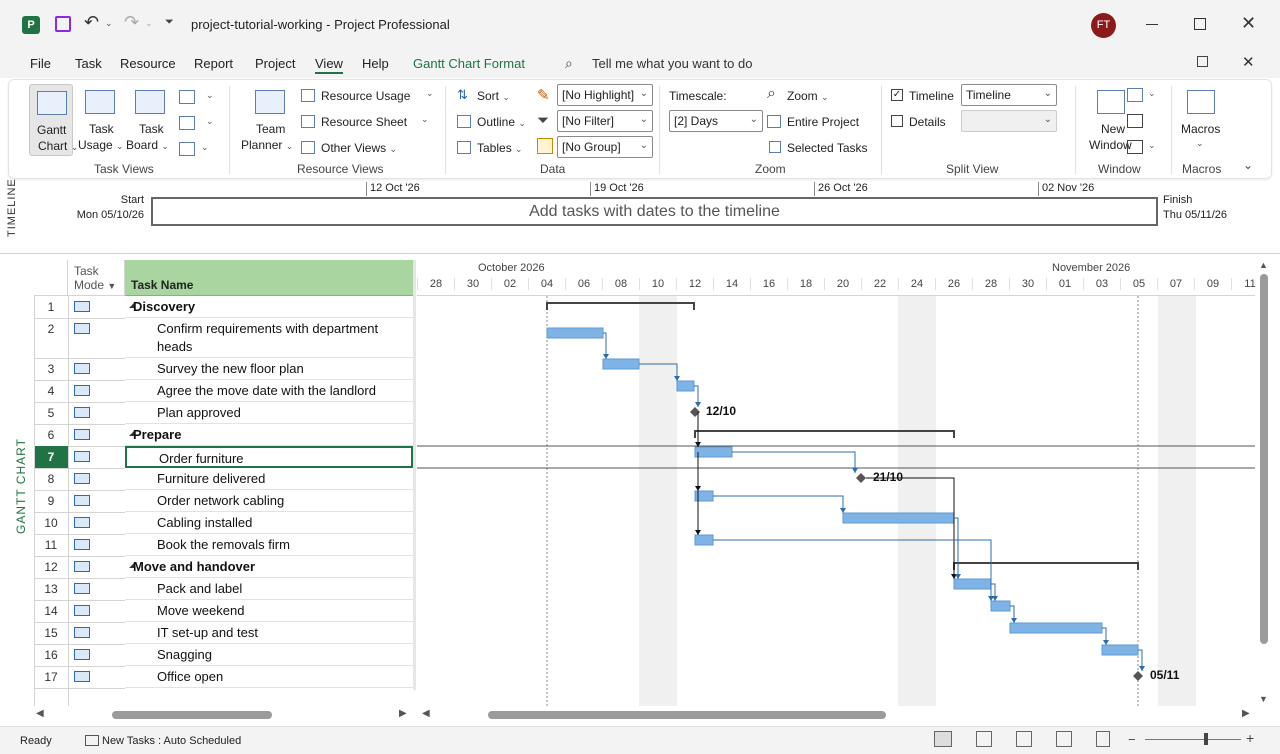 Image resolution: width=1280 pixels, height=754 pixels. What do you see at coordinates (51, 457) in the screenshot?
I see `row-number: 7` at bounding box center [51, 457].